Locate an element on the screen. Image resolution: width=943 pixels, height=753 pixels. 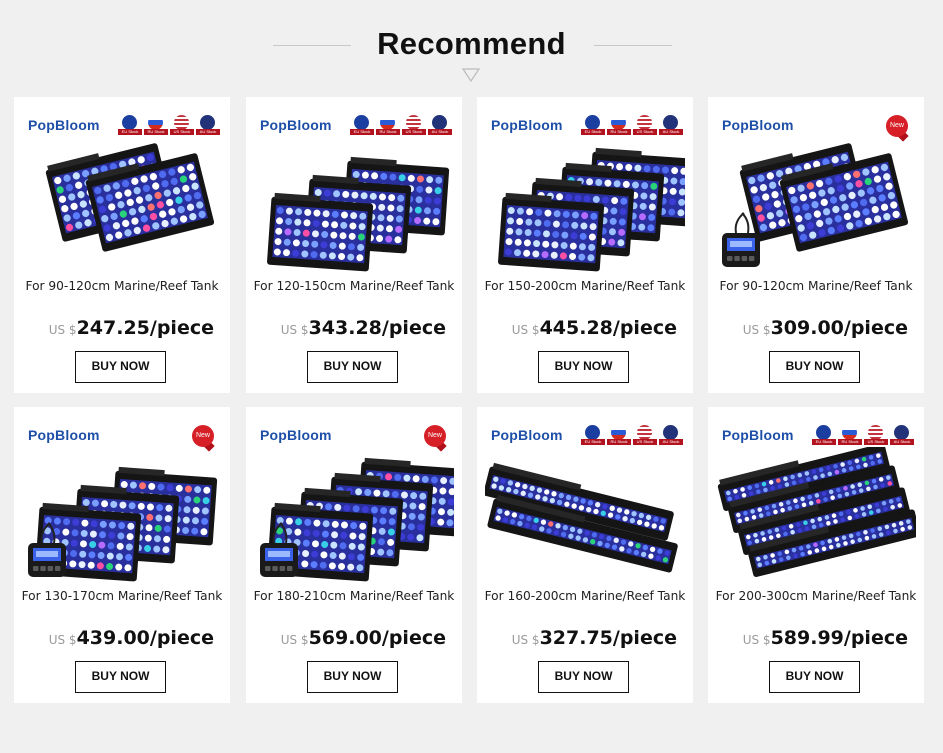
product-price: US $589.99/piece is located at coordinates (825, 638).